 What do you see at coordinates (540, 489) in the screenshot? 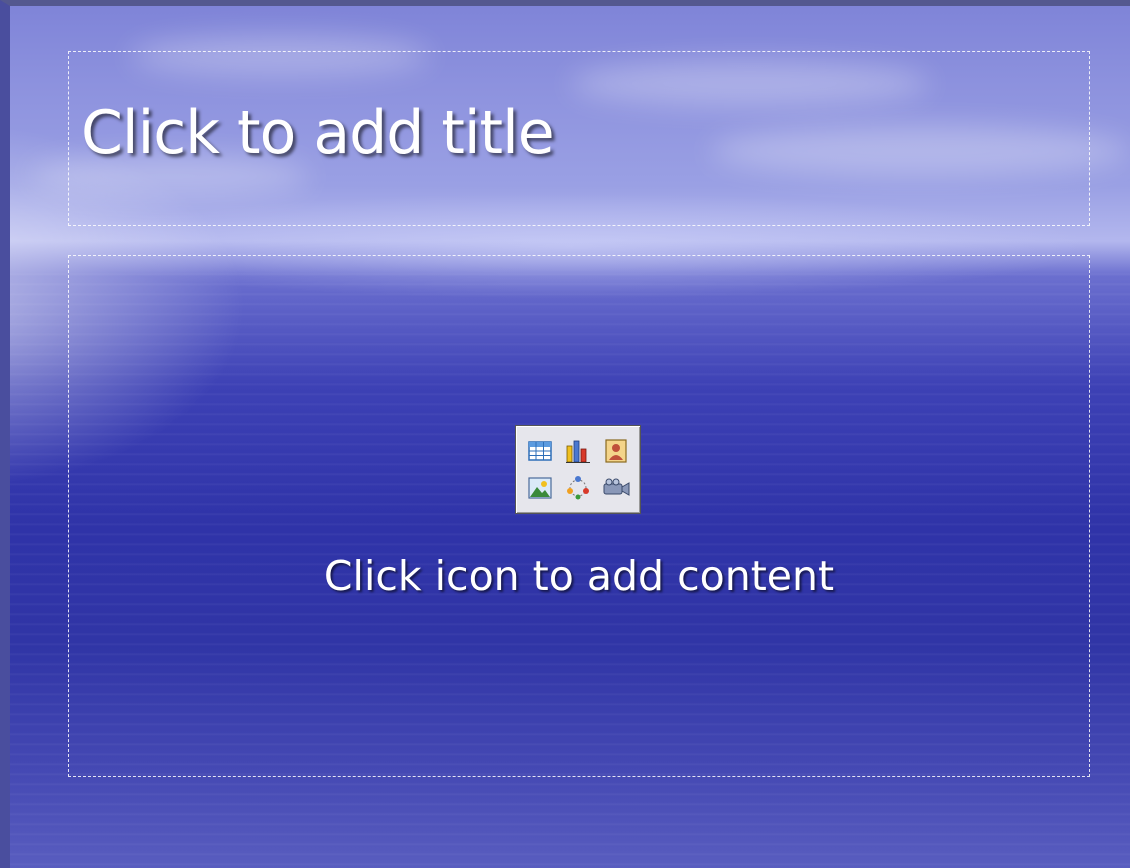
I see `insert-picture-icon` at bounding box center [540, 489].